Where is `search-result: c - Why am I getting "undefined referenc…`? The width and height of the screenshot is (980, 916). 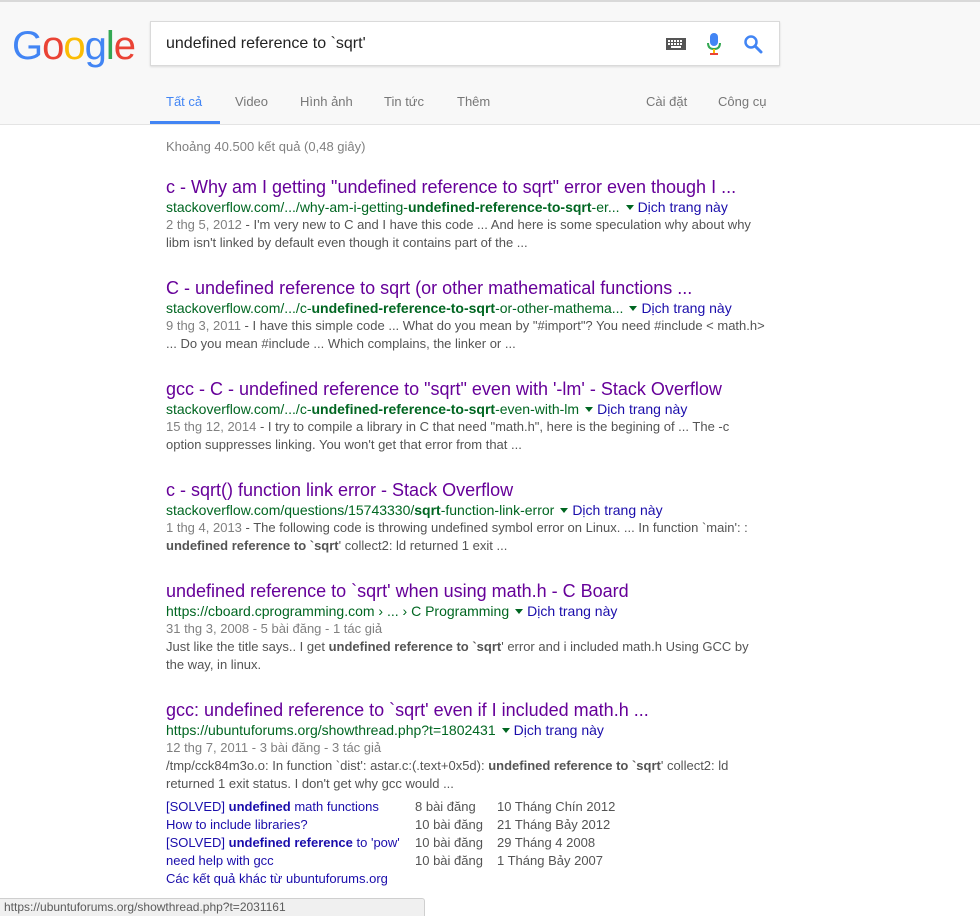
search-result: c - Why am I getting "undefined referenc… is located at coordinates (466, 214).